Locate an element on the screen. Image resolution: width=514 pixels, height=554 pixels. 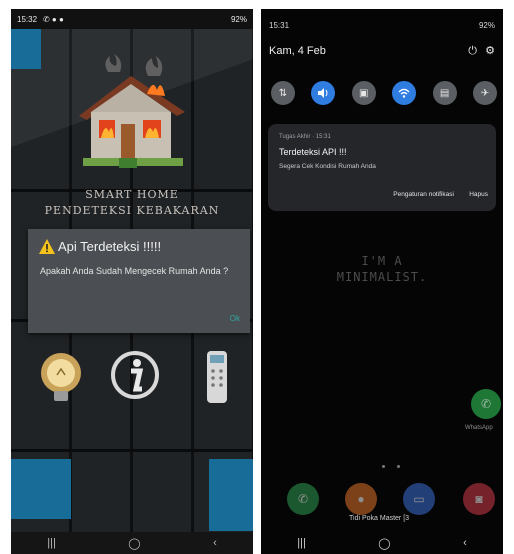
notification-app-name: Tugas Akhir · 15:31 is located at coordinates (305, 137).